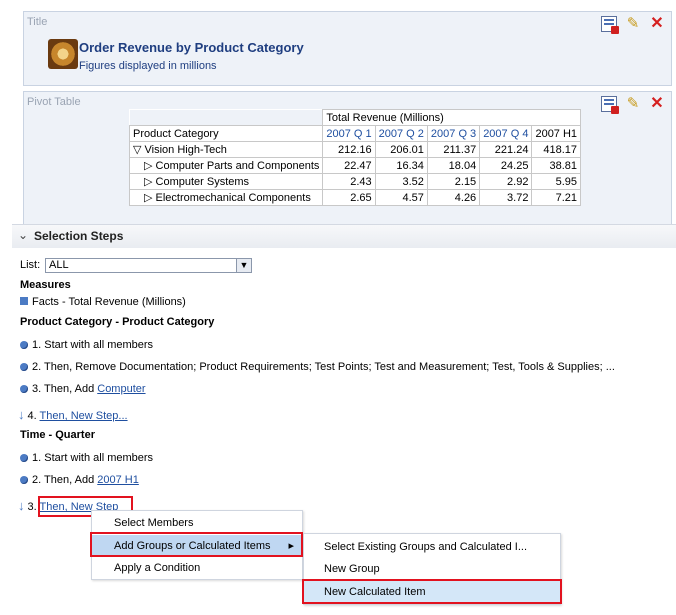 The width and height of the screenshot is (676, 615). What do you see at coordinates (453, 149) in the screenshot?
I see `cell: 211.37` at bounding box center [453, 149].